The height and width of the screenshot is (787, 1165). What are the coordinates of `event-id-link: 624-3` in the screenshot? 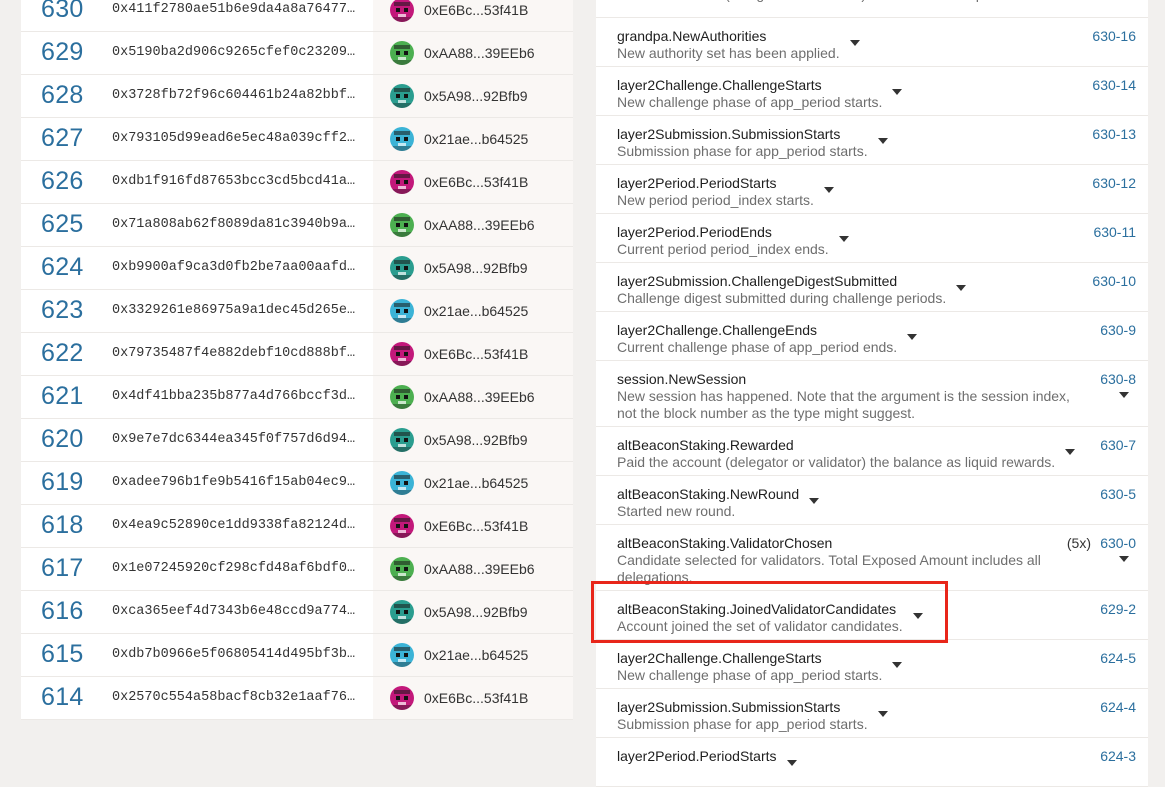 It's located at (1118, 756).